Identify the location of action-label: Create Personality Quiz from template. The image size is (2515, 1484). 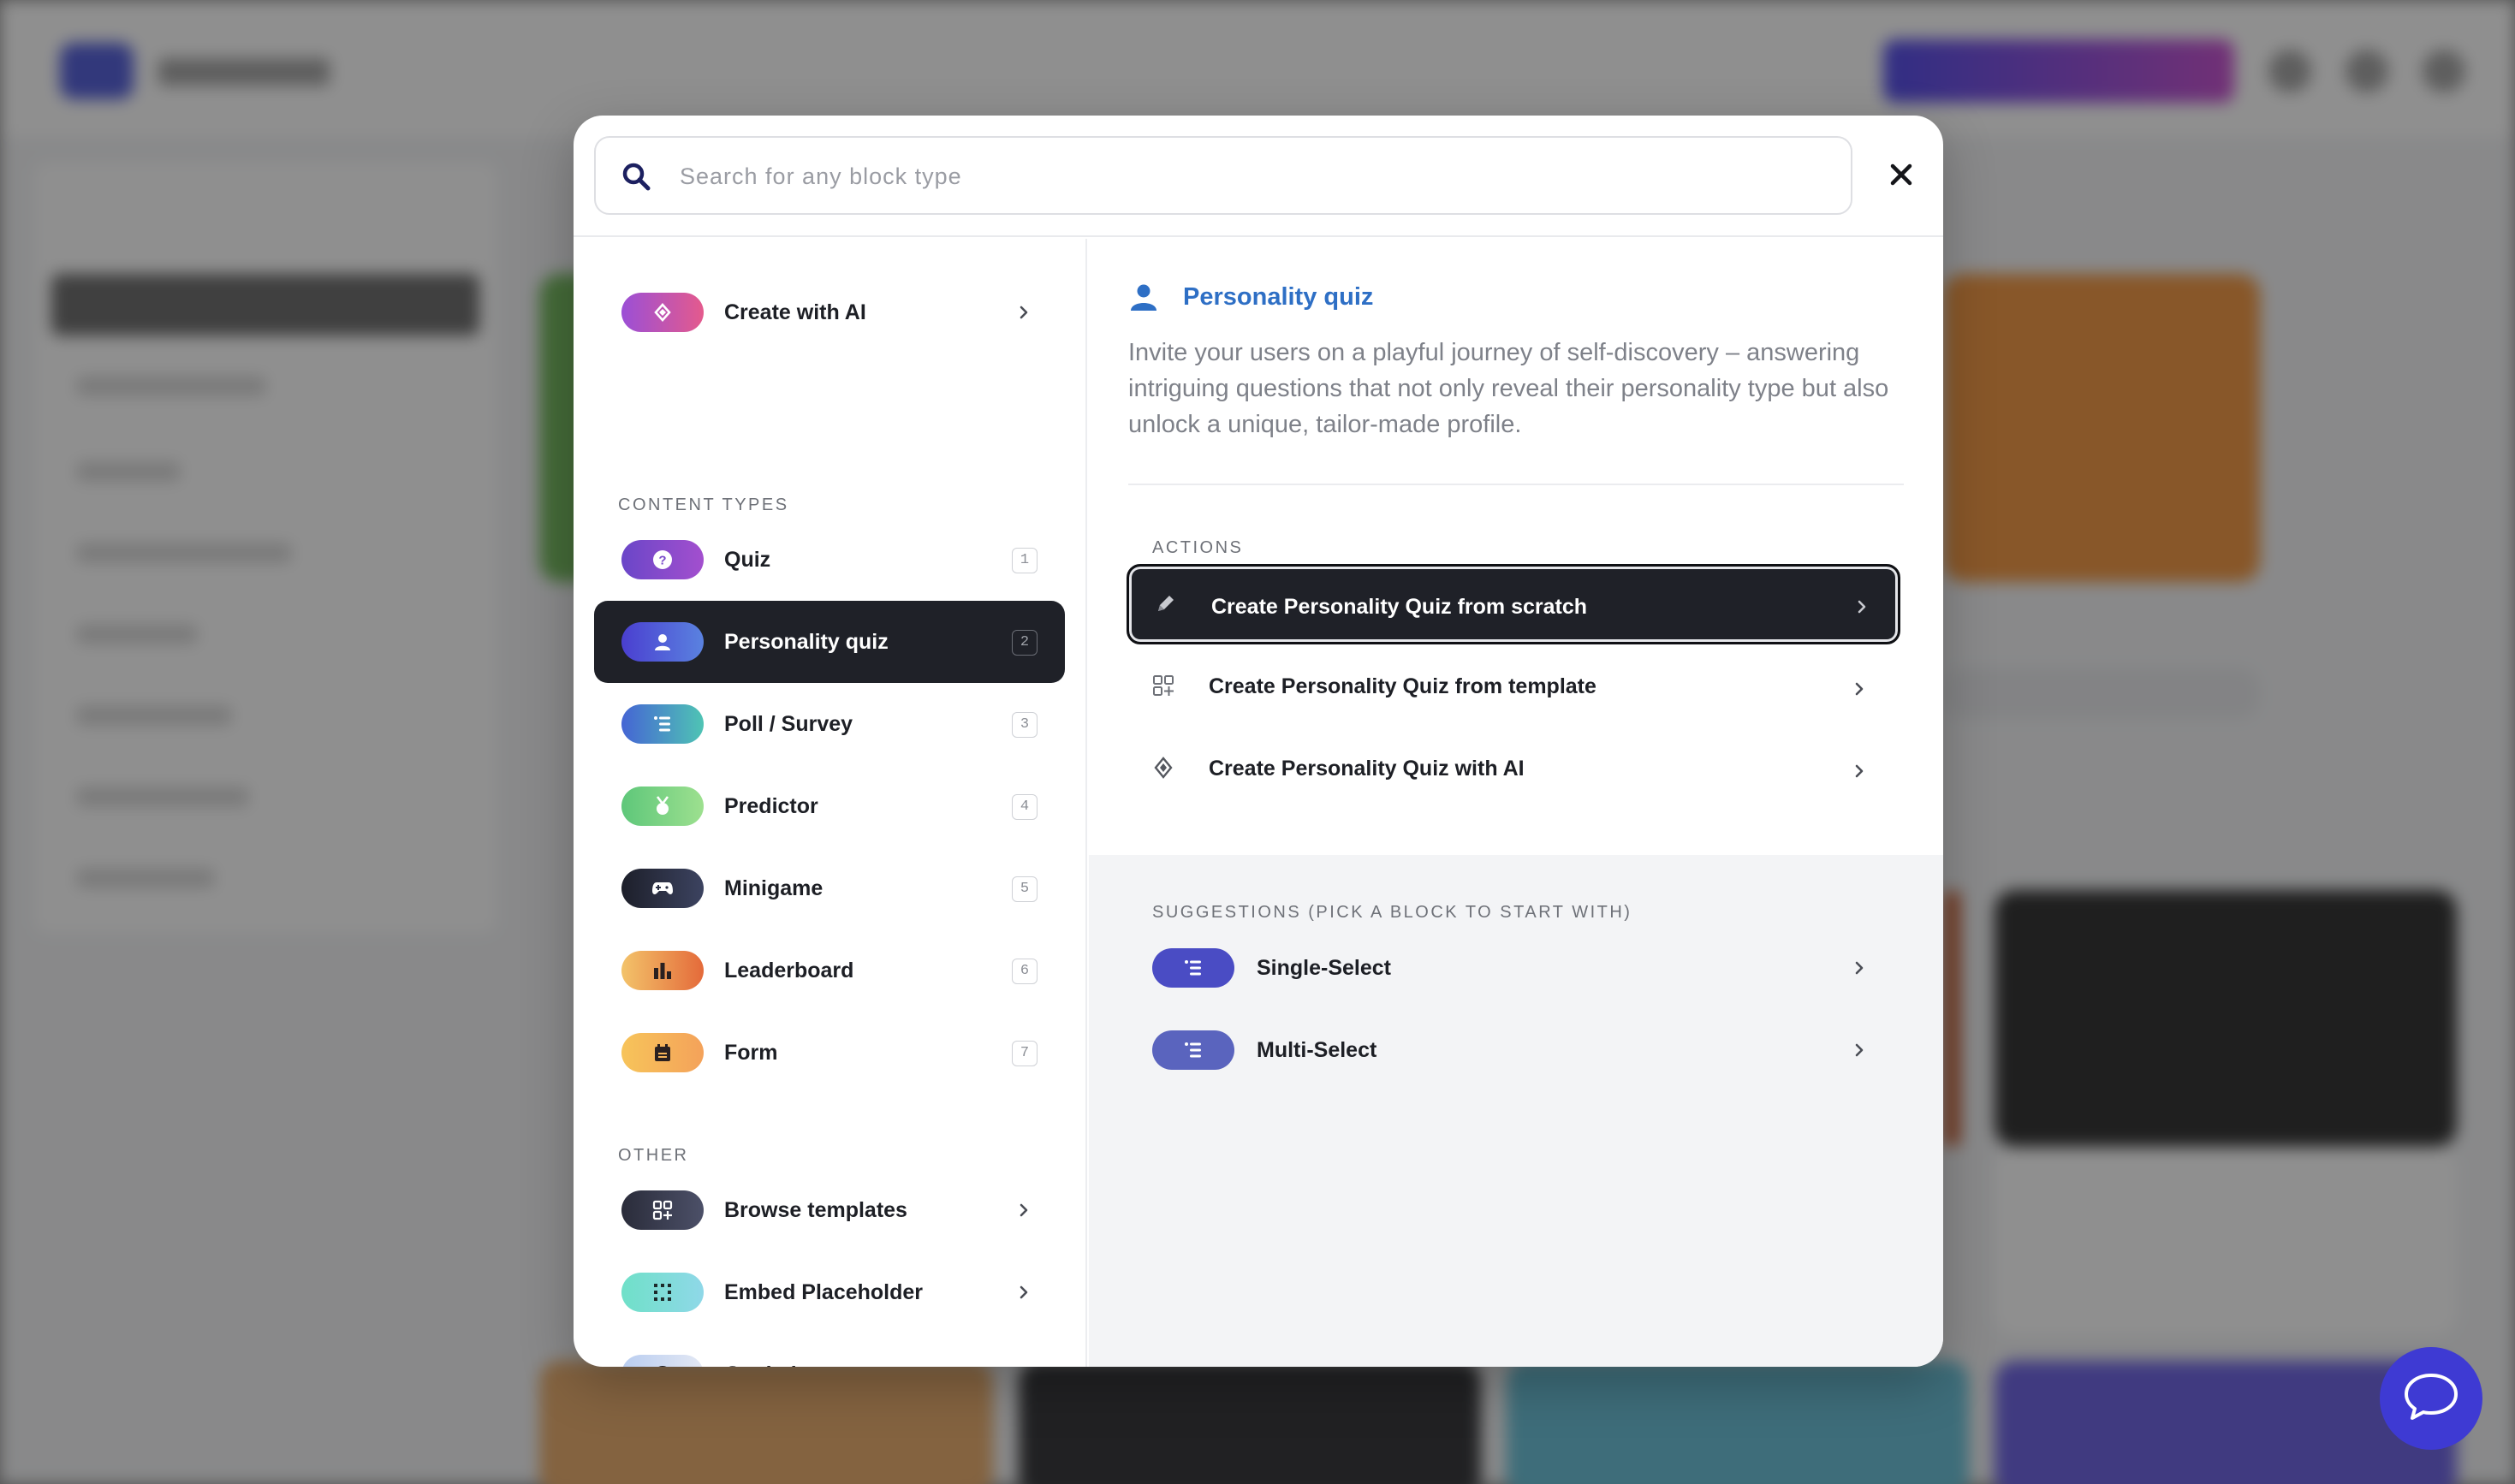
(1402, 686).